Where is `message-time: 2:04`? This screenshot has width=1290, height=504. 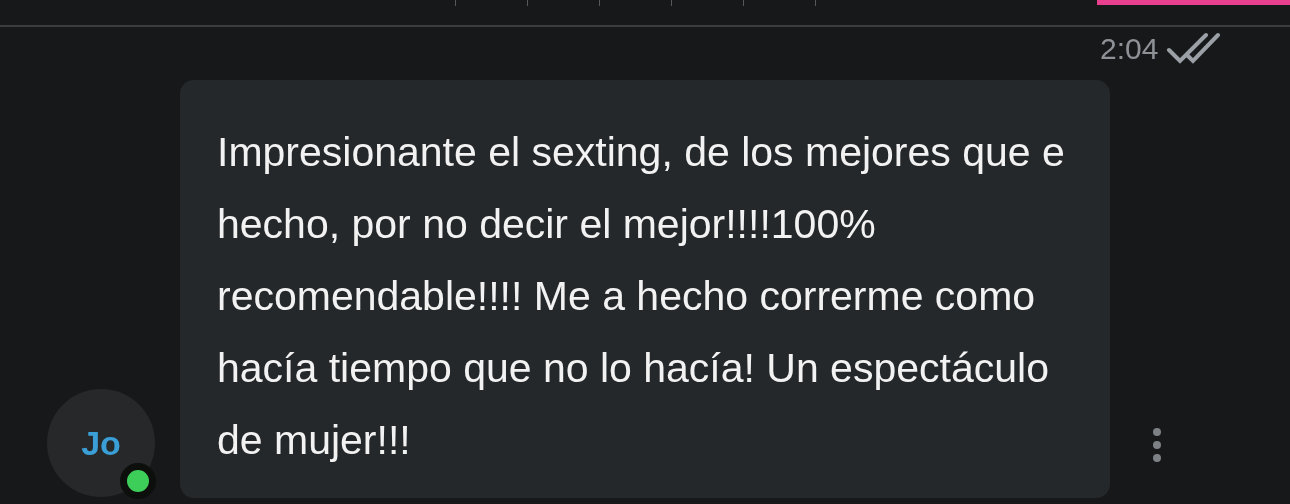
message-time: 2:04 is located at coordinates (1129, 49).